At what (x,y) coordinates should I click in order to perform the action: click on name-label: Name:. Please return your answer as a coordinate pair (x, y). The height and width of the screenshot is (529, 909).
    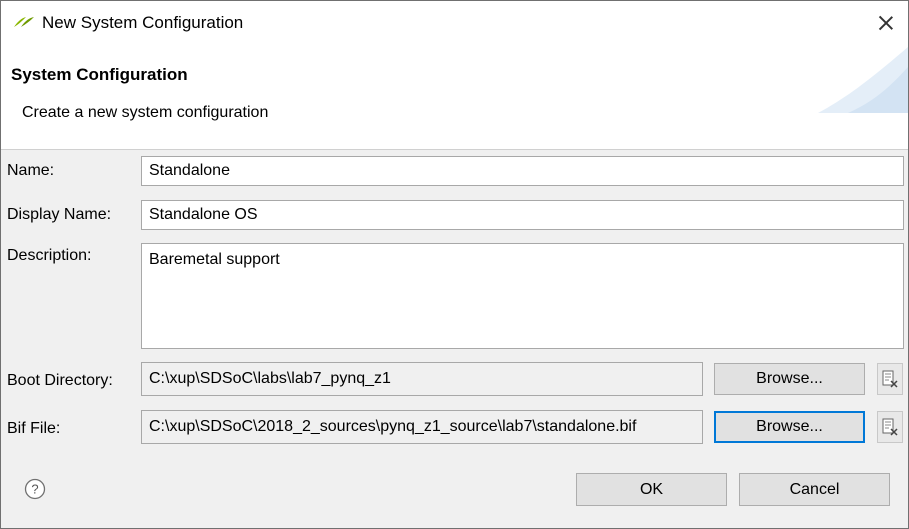
    Looking at the image, I should click on (31, 170).